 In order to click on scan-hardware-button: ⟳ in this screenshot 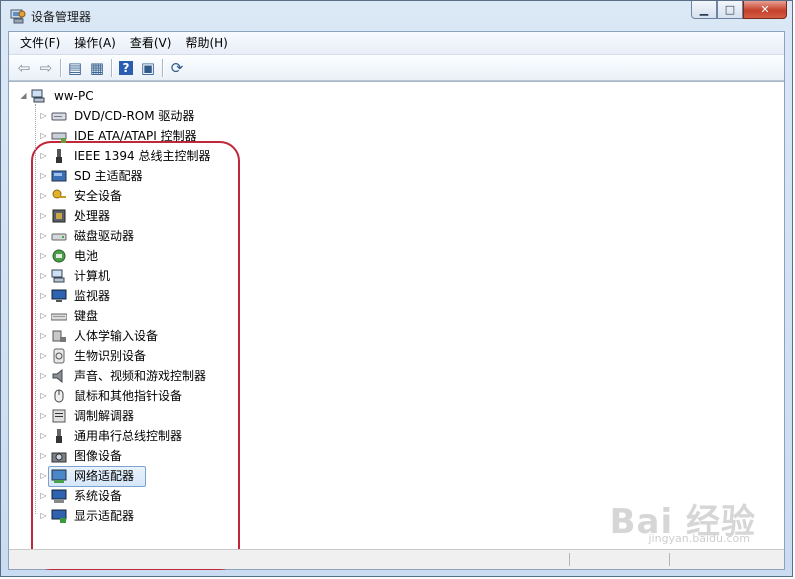, I will do `click(177, 68)`.